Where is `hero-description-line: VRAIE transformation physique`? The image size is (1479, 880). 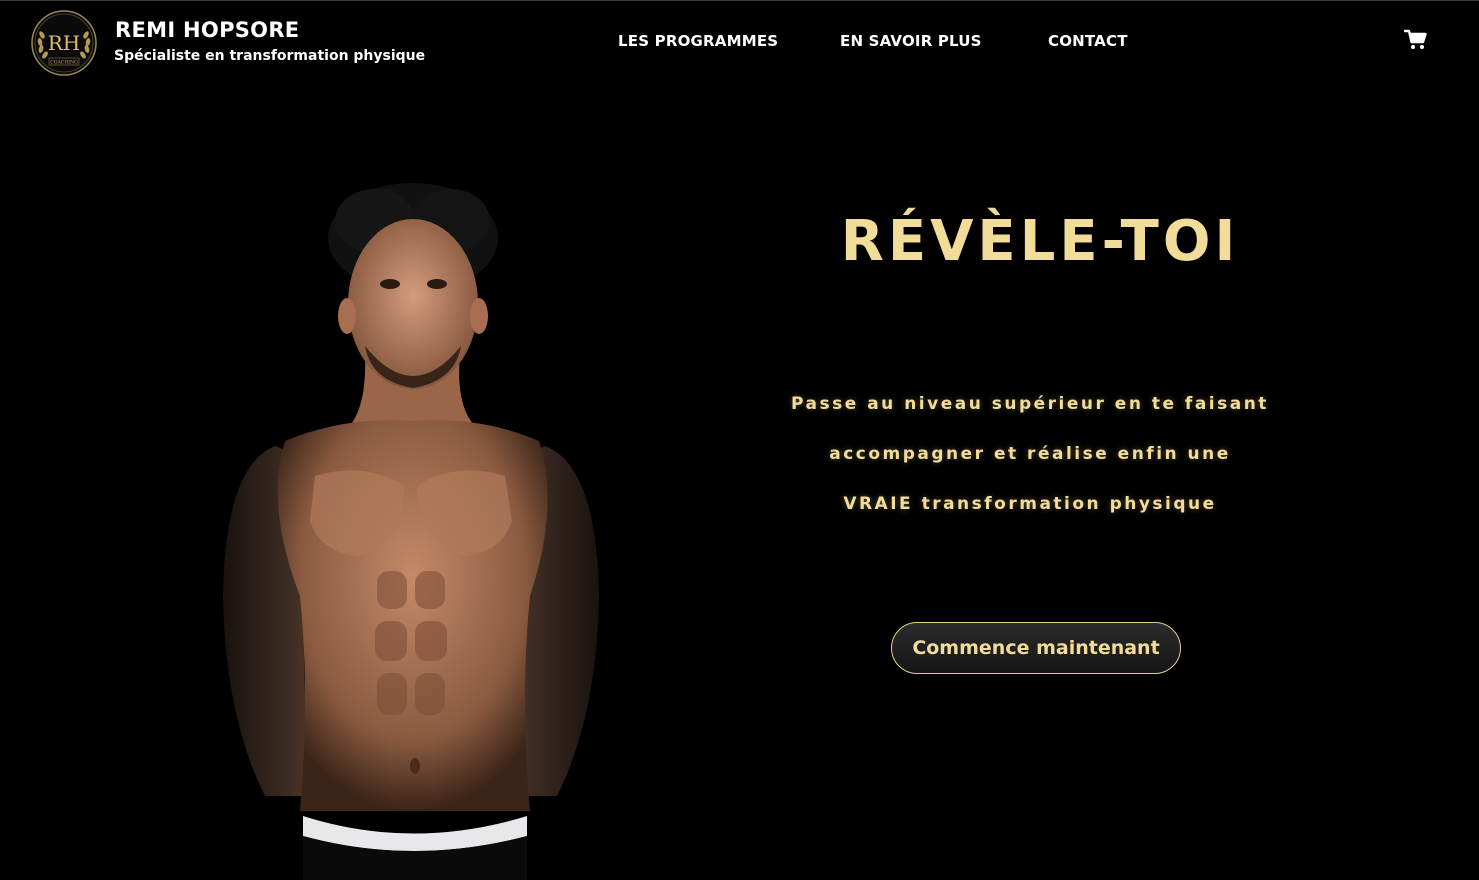 hero-description-line: VRAIE transformation physique is located at coordinates (1030, 504).